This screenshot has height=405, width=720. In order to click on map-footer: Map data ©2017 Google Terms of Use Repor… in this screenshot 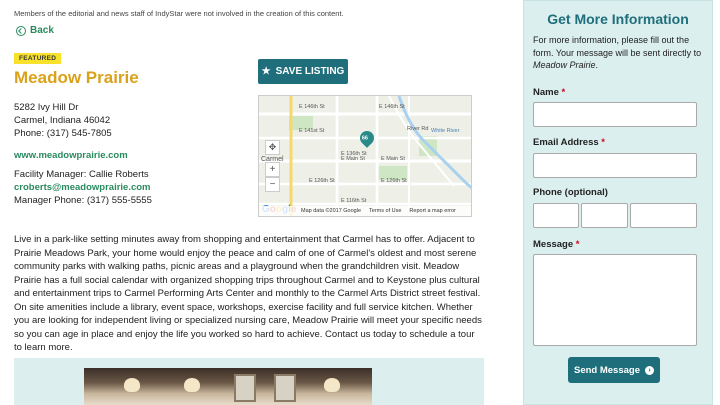, I will do `click(365, 211)`.